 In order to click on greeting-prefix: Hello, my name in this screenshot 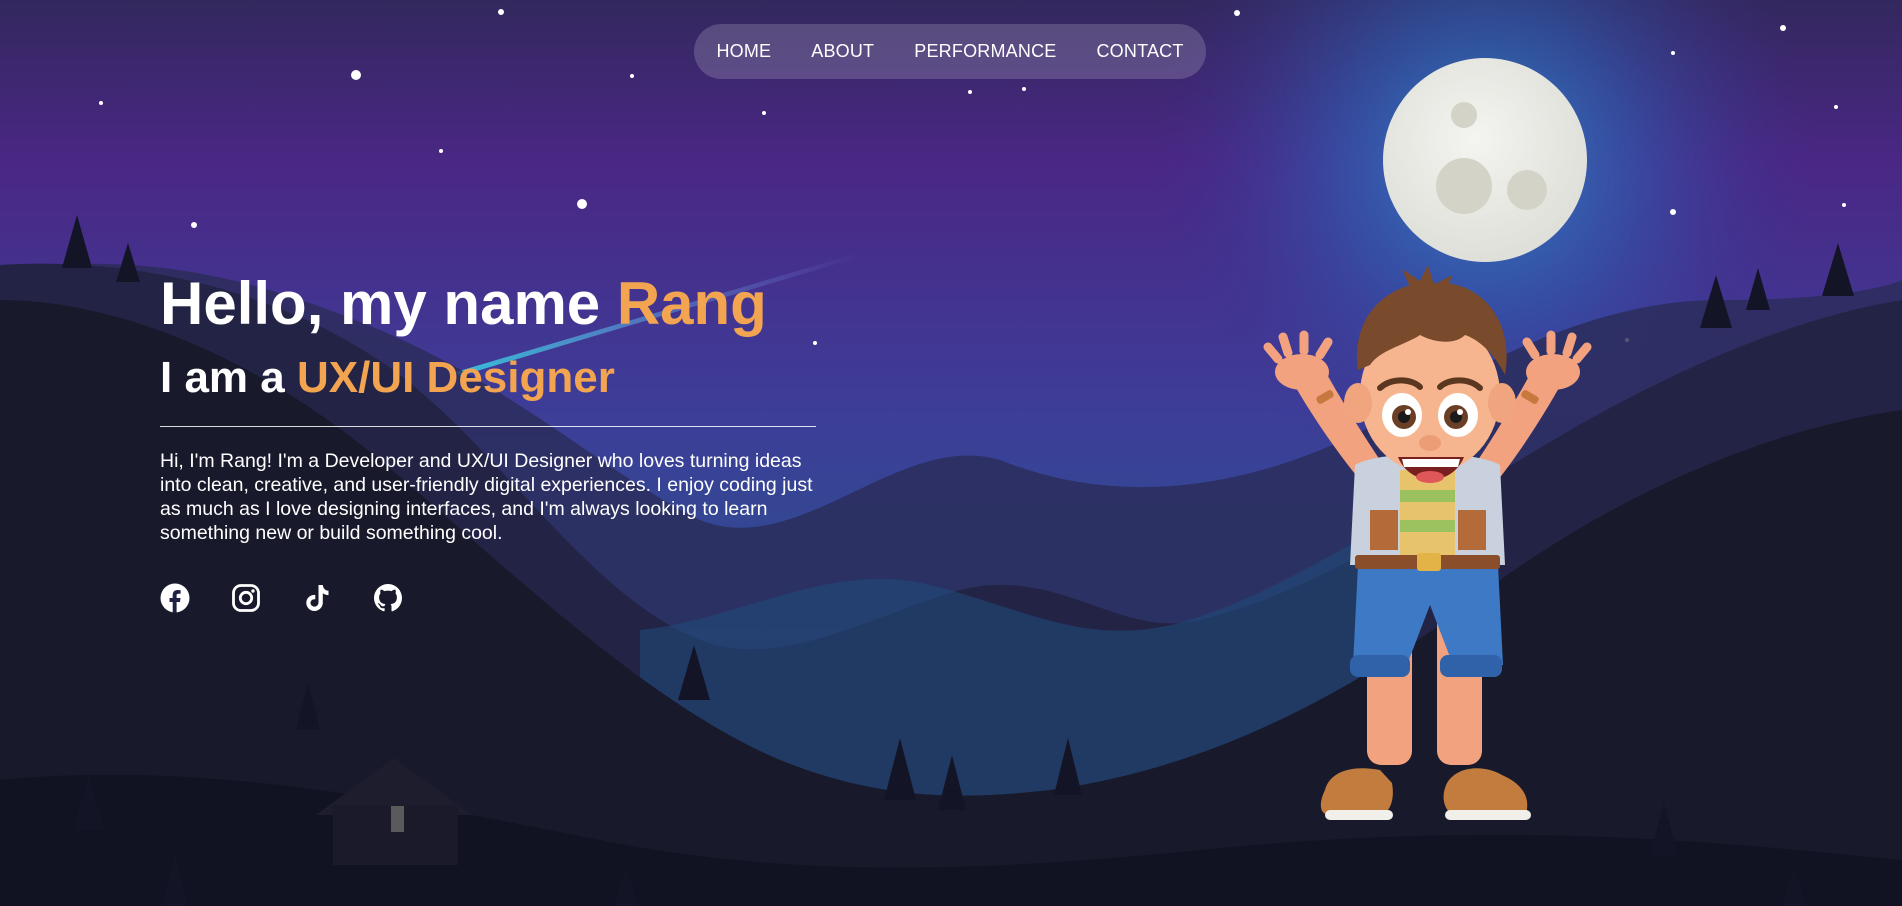, I will do `click(388, 303)`.